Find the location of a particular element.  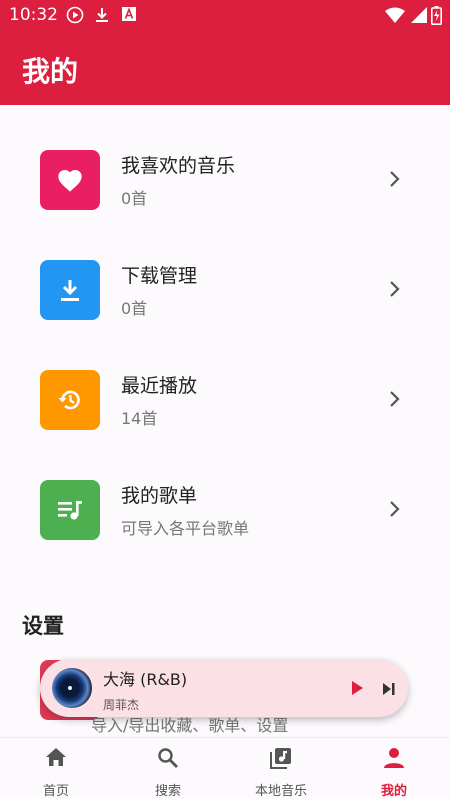

download-icon is located at coordinates (70, 290).